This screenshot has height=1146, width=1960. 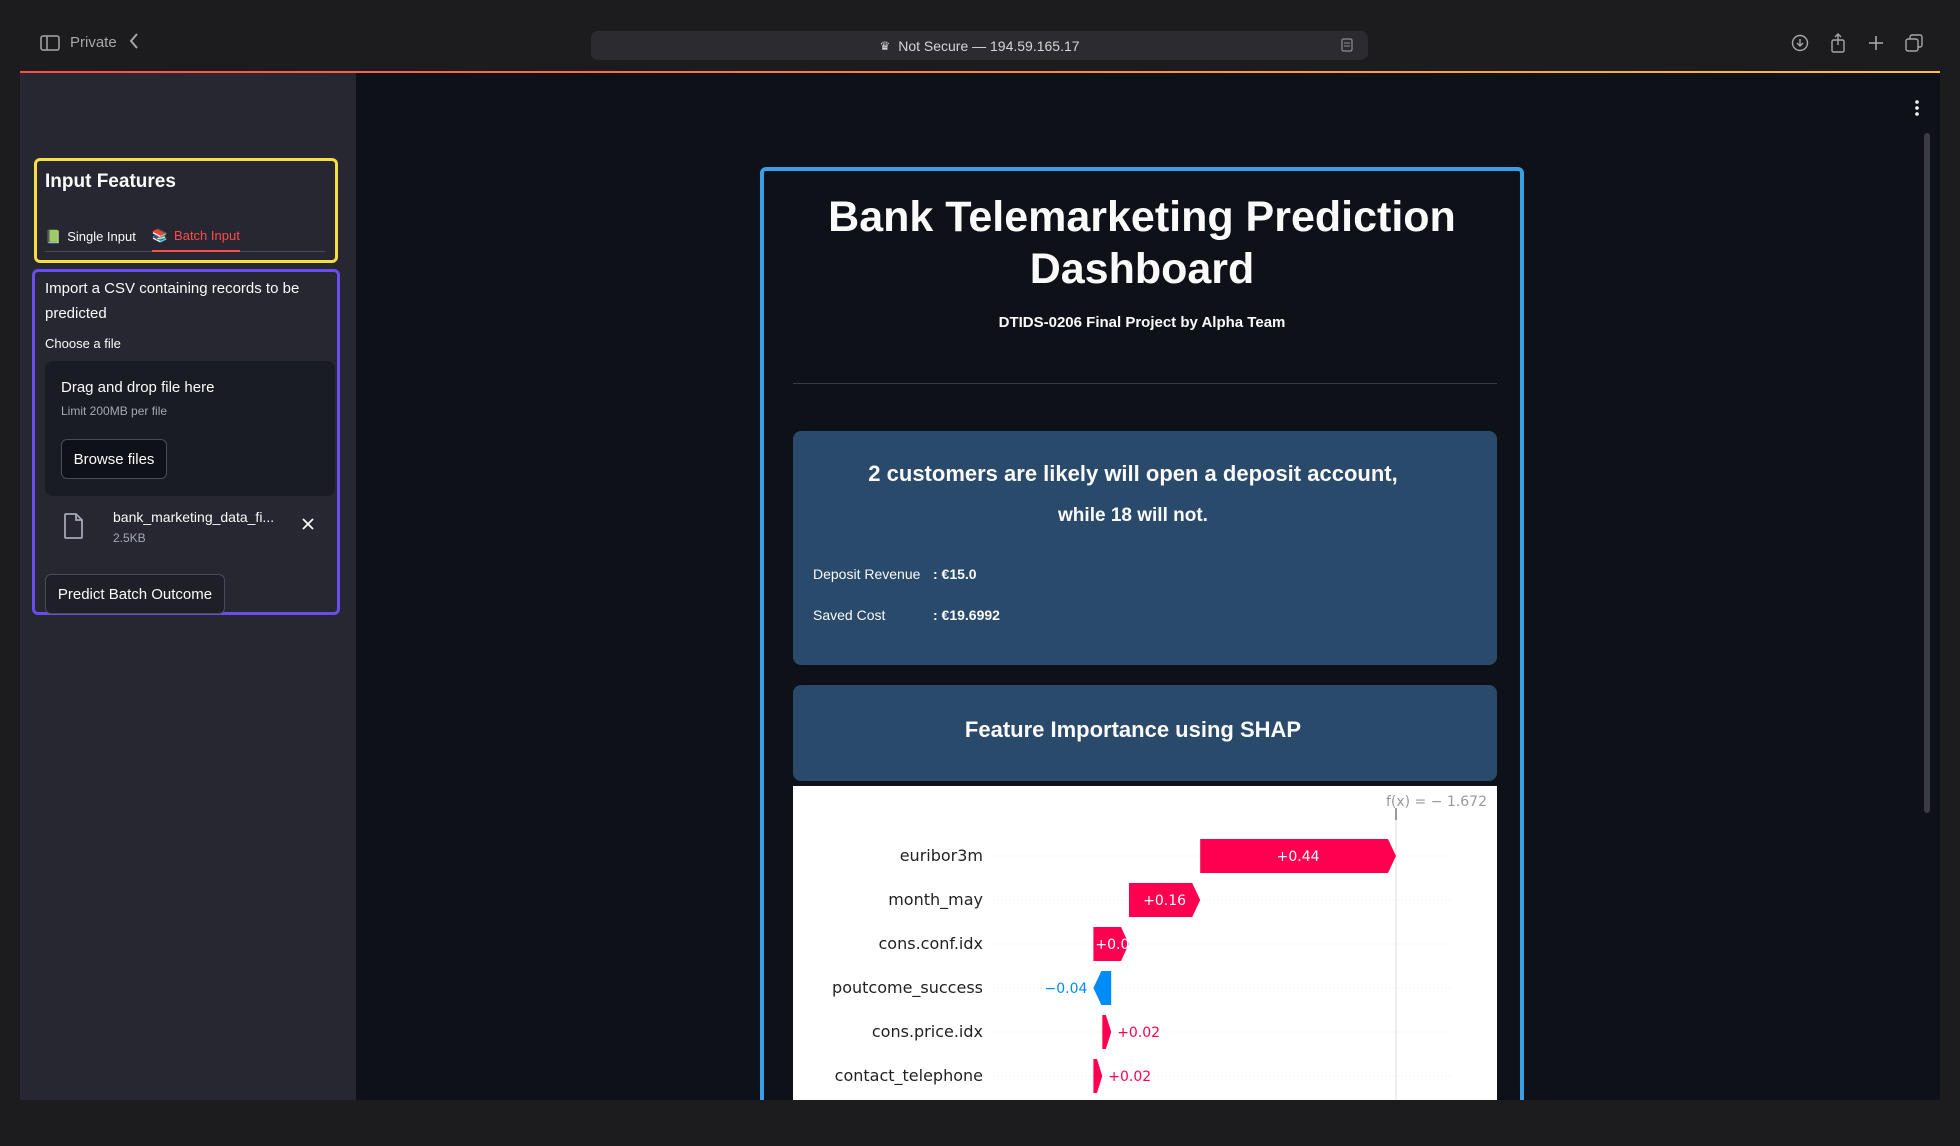 What do you see at coordinates (114, 459) in the screenshot?
I see `browse-files-button: Browse files` at bounding box center [114, 459].